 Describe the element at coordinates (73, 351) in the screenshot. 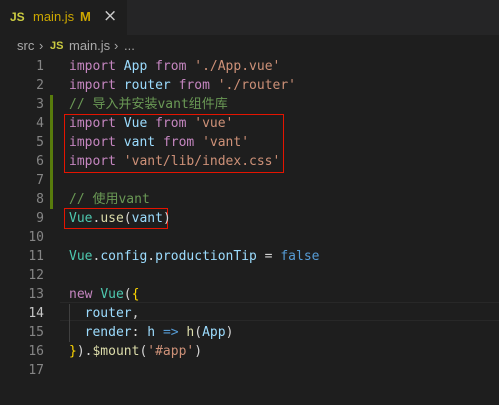

I see `code-token: }` at that location.